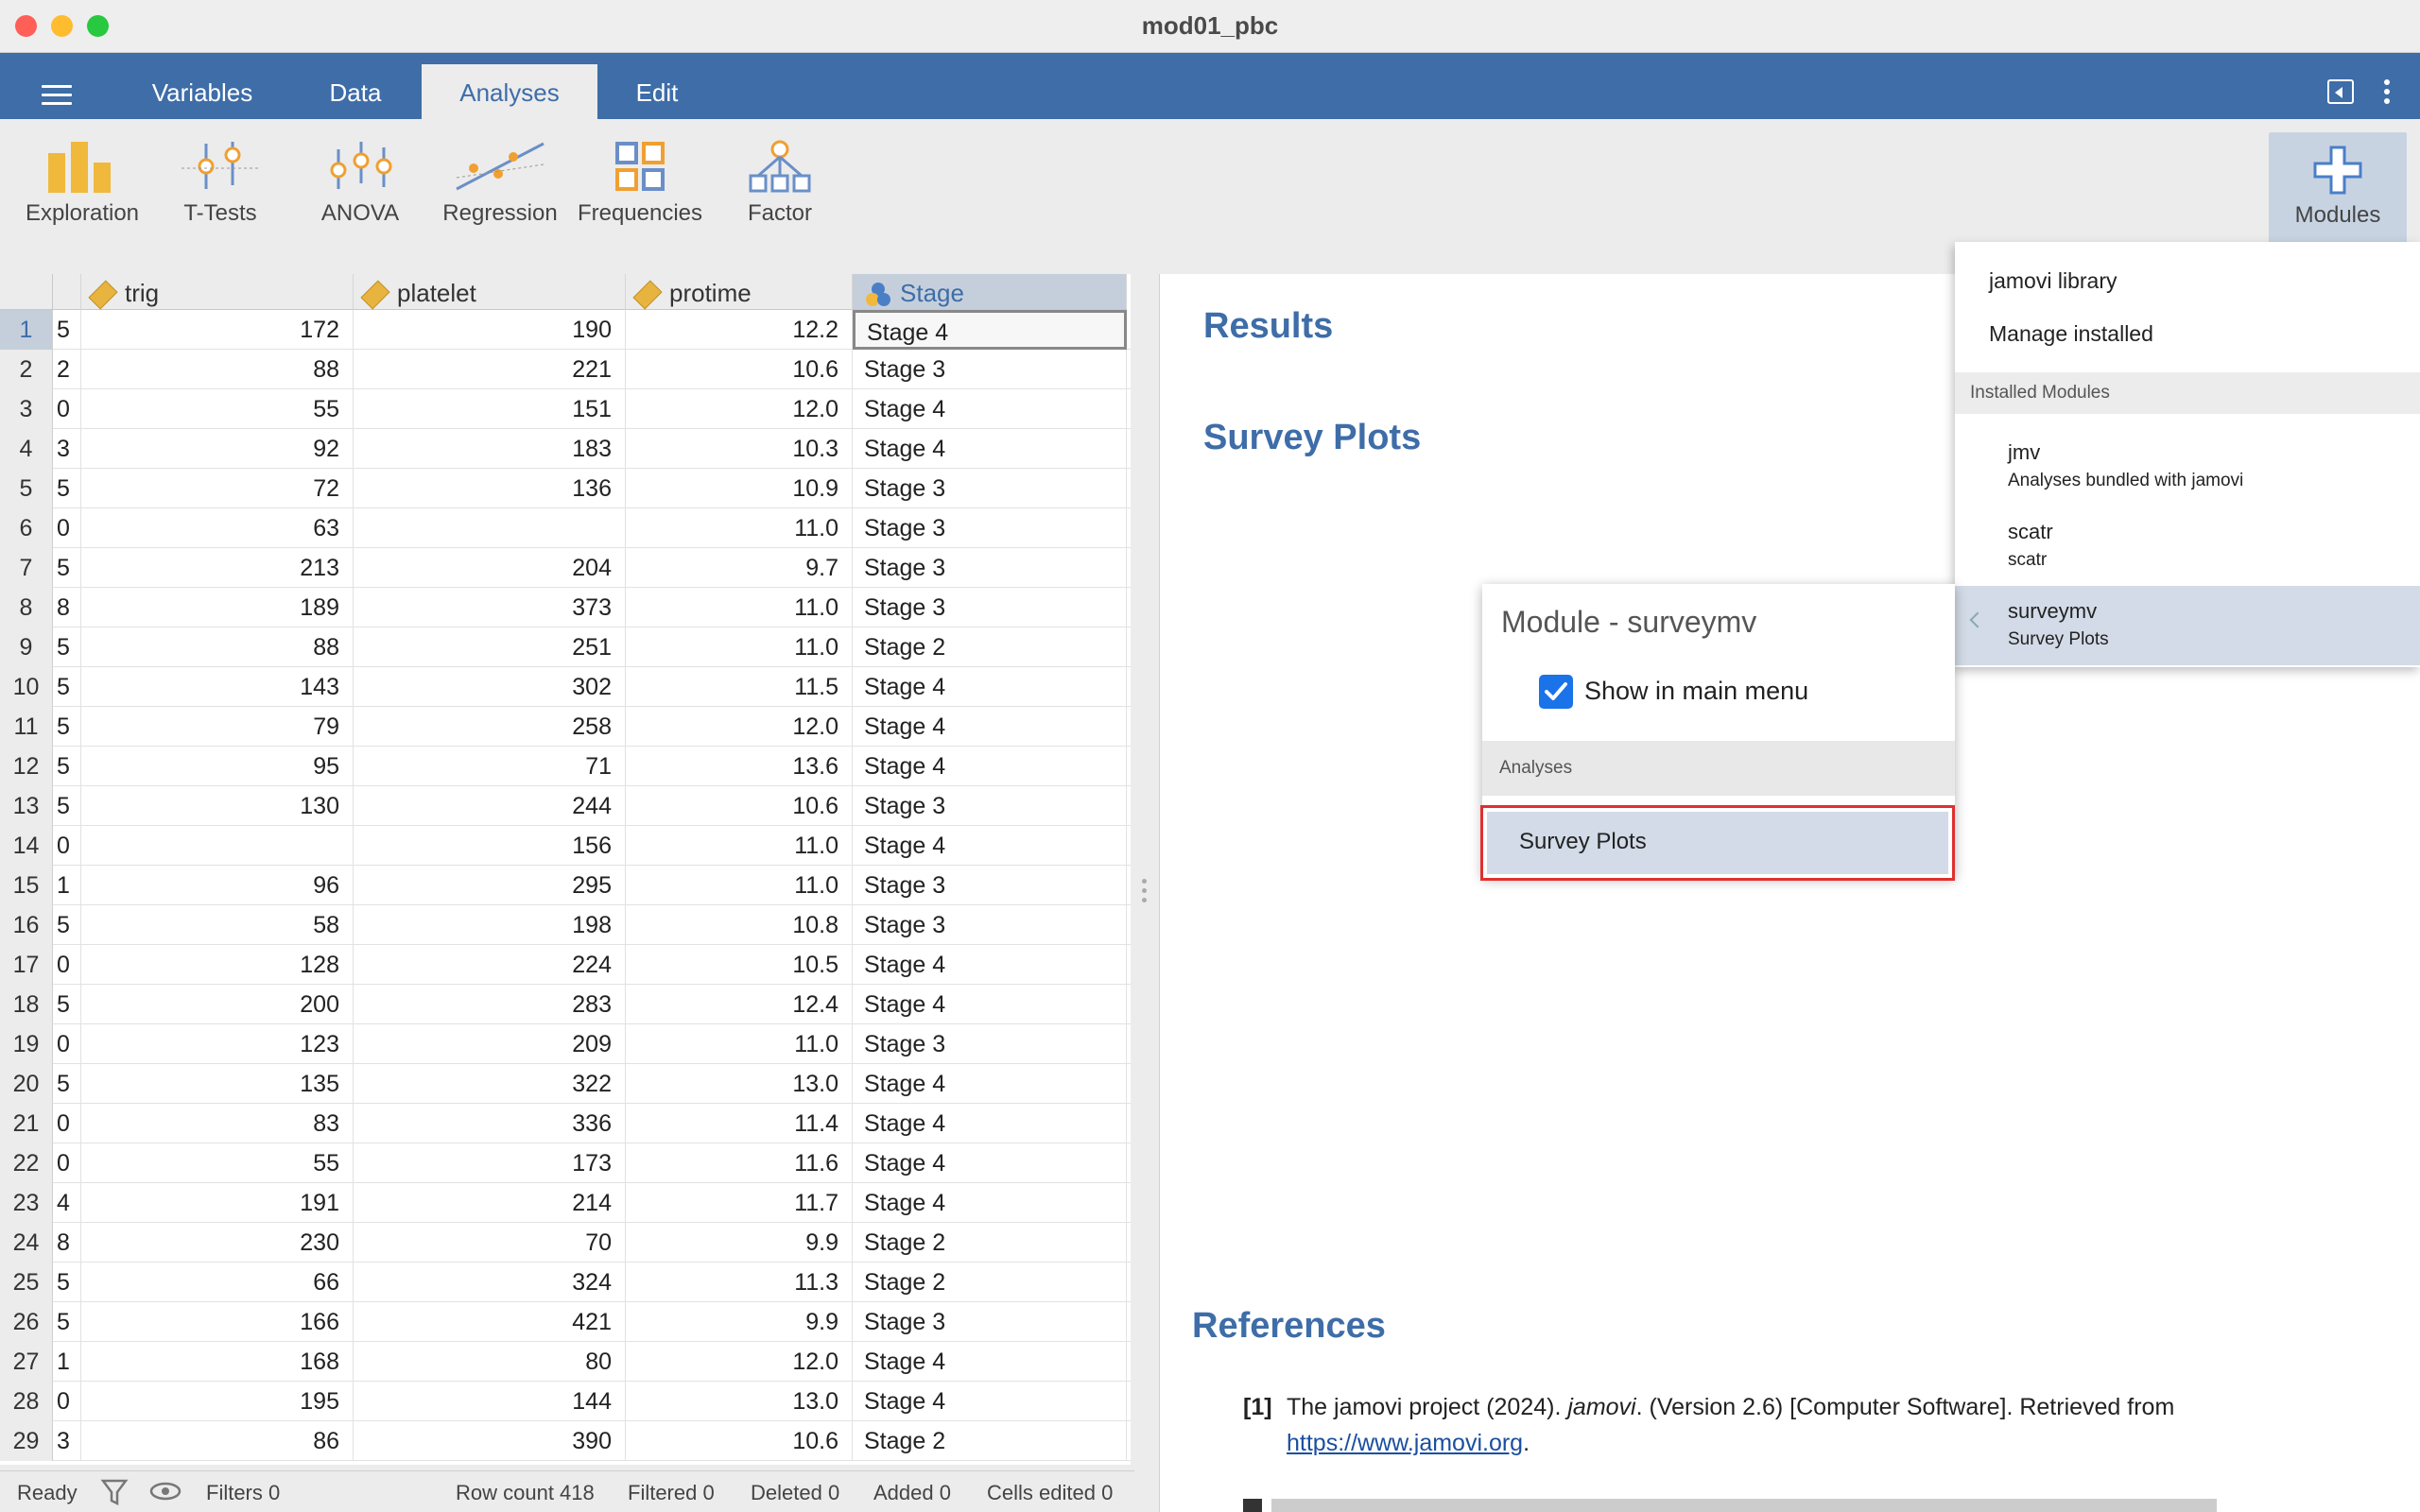 This screenshot has height=1512, width=2420. Describe the element at coordinates (67, 1441) in the screenshot. I see `table-cell: 3` at that location.